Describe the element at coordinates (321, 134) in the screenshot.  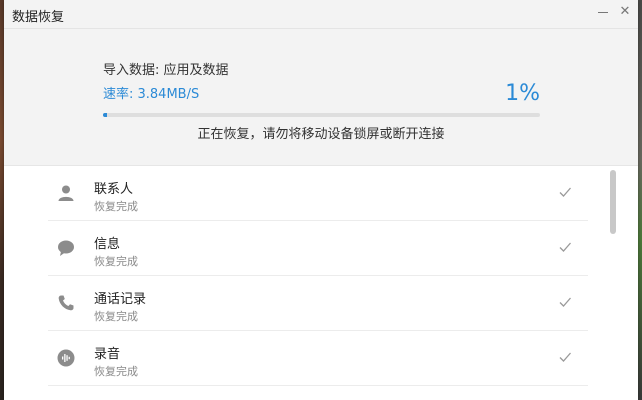
I see `status-message: 正在恢复，请勿将移动设备锁屏或断开连接` at that location.